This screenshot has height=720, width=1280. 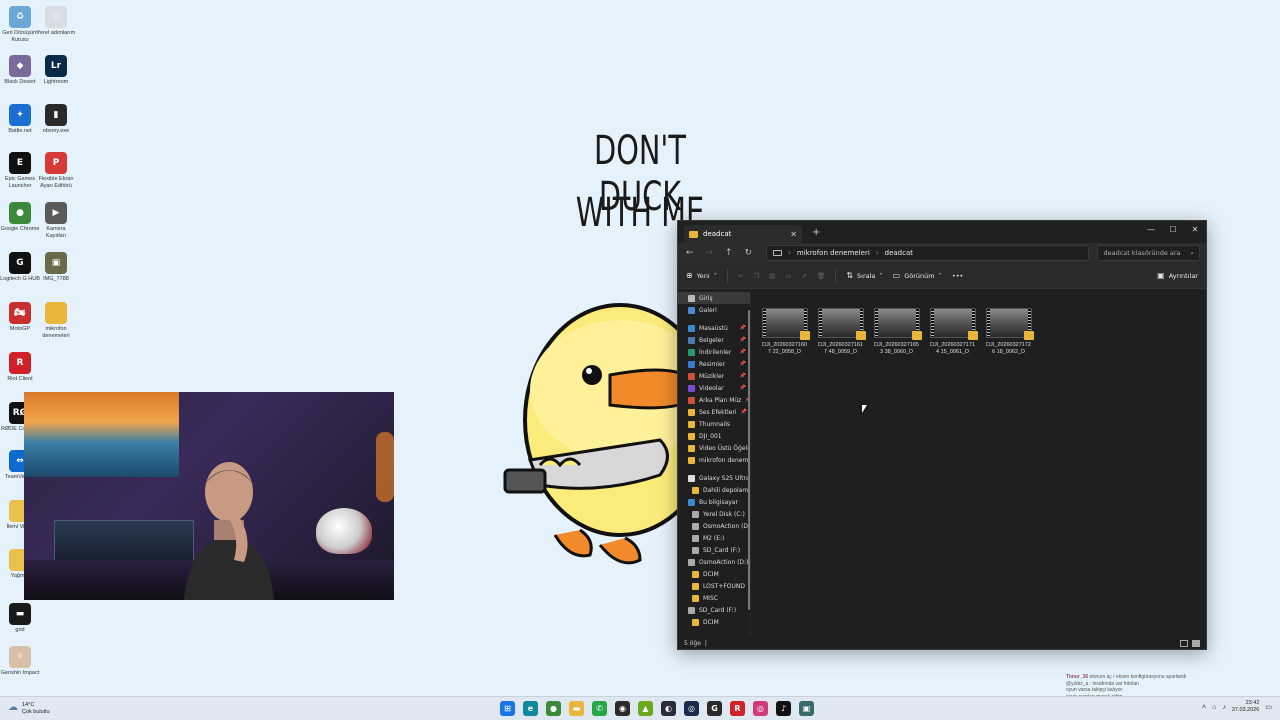 What do you see at coordinates (1195, 229) in the screenshot?
I see `close-button: ✕` at bounding box center [1195, 229].